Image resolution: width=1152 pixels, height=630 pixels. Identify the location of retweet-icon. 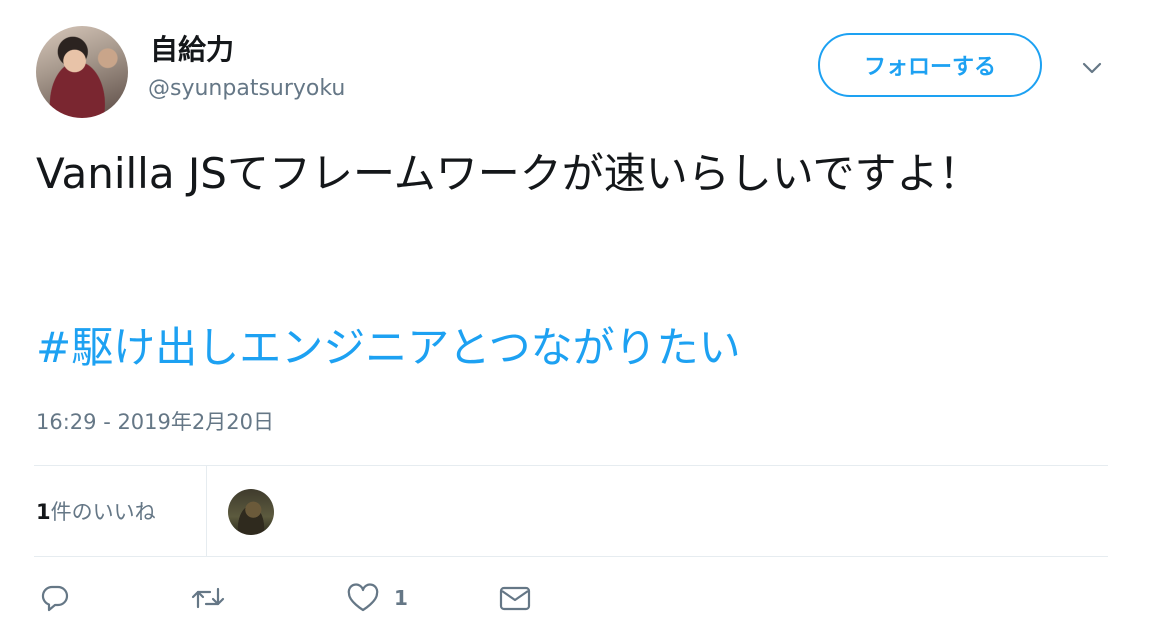
(208, 598).